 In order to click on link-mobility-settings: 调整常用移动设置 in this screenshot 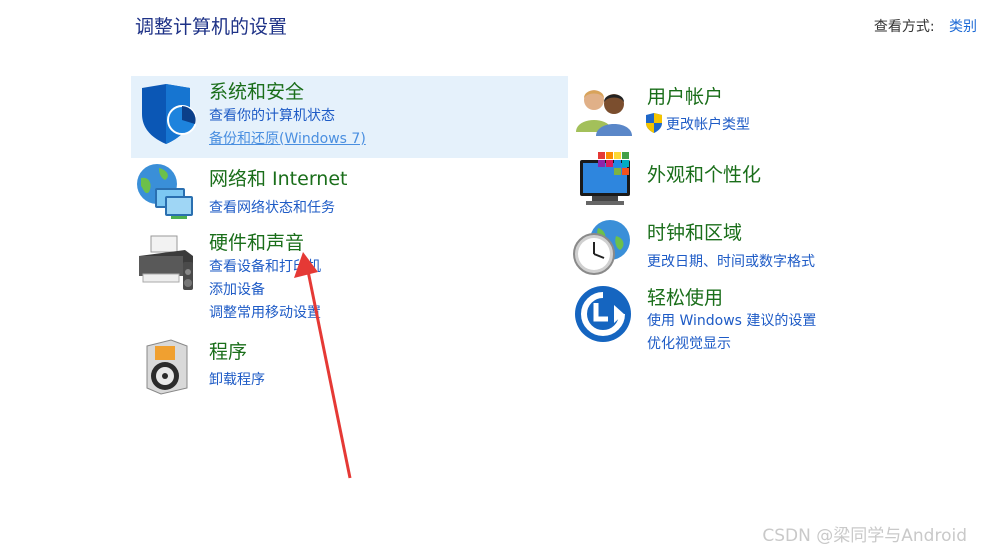, I will do `click(265, 312)`.